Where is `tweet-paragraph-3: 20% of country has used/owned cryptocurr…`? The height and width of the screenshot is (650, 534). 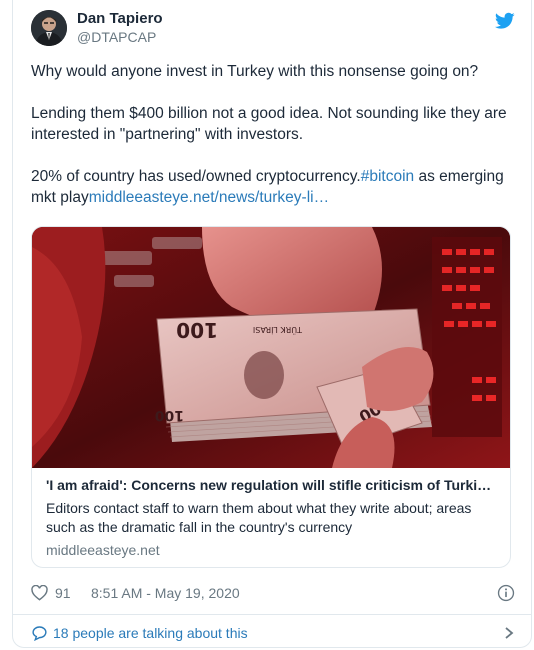
tweet-paragraph-3: 20% of country has used/owned cryptocurr… is located at coordinates (274, 187).